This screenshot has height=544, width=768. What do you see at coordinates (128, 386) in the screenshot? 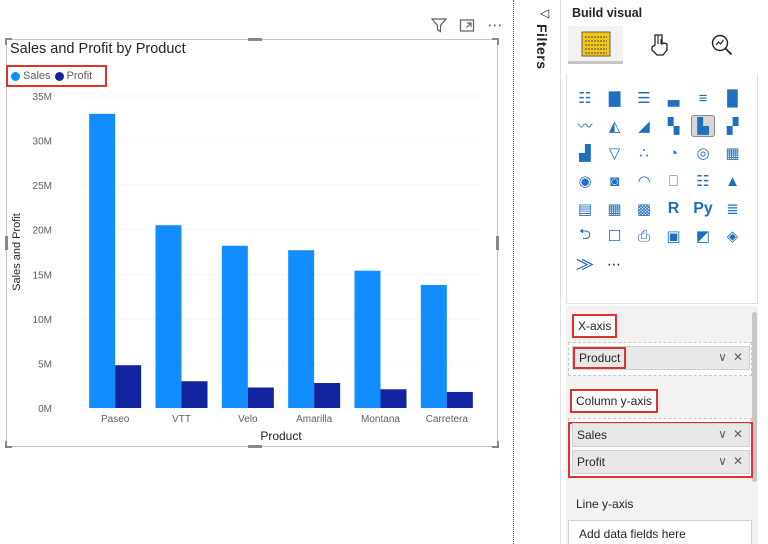
I see `bar-profit-paseo` at bounding box center [128, 386].